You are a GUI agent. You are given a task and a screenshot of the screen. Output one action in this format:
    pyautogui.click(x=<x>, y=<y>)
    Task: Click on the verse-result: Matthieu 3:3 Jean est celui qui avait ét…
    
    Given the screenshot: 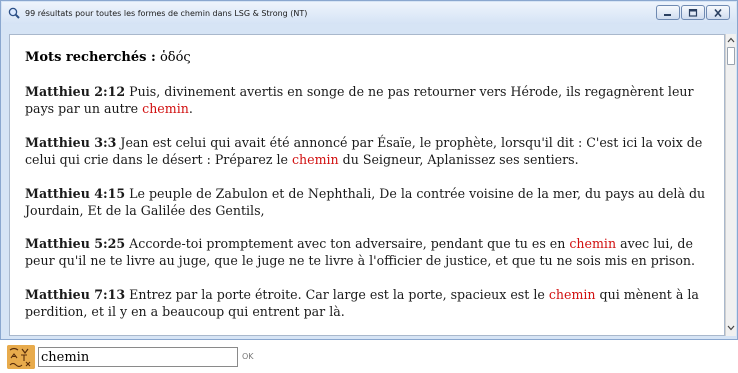 What is the action you would take?
    pyautogui.click(x=366, y=151)
    